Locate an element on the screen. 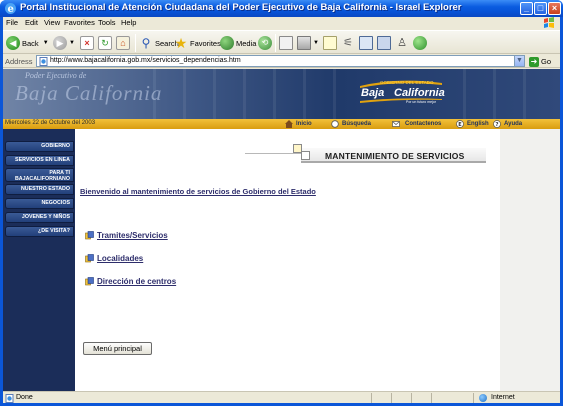 Image resolution: width=563 pixels, height=406 pixels. link-tramites-servicios: Tramites/Servicios is located at coordinates (126, 235).